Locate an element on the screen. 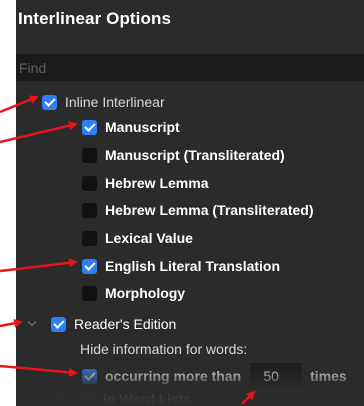 The image size is (364, 406). manuscript-option: Manuscript is located at coordinates (131, 127).